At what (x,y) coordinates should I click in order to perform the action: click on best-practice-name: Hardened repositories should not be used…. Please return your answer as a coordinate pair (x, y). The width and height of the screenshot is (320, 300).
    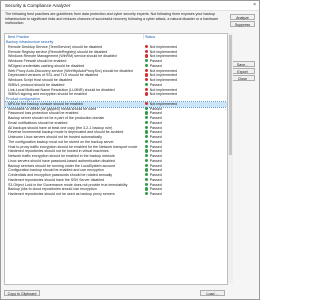
    Looking at the image, I should click on (61, 194).